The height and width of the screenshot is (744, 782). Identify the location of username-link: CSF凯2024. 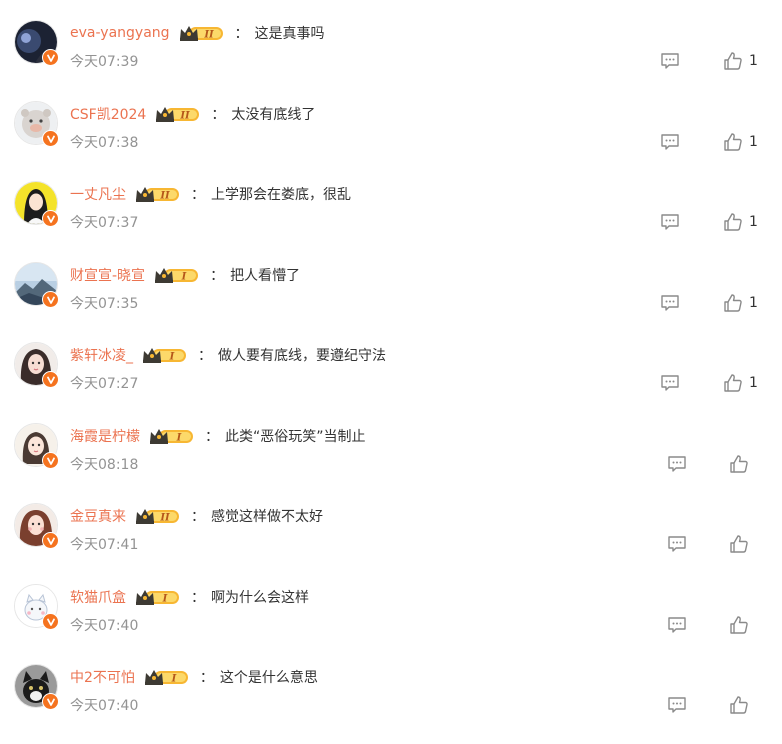
(108, 114).